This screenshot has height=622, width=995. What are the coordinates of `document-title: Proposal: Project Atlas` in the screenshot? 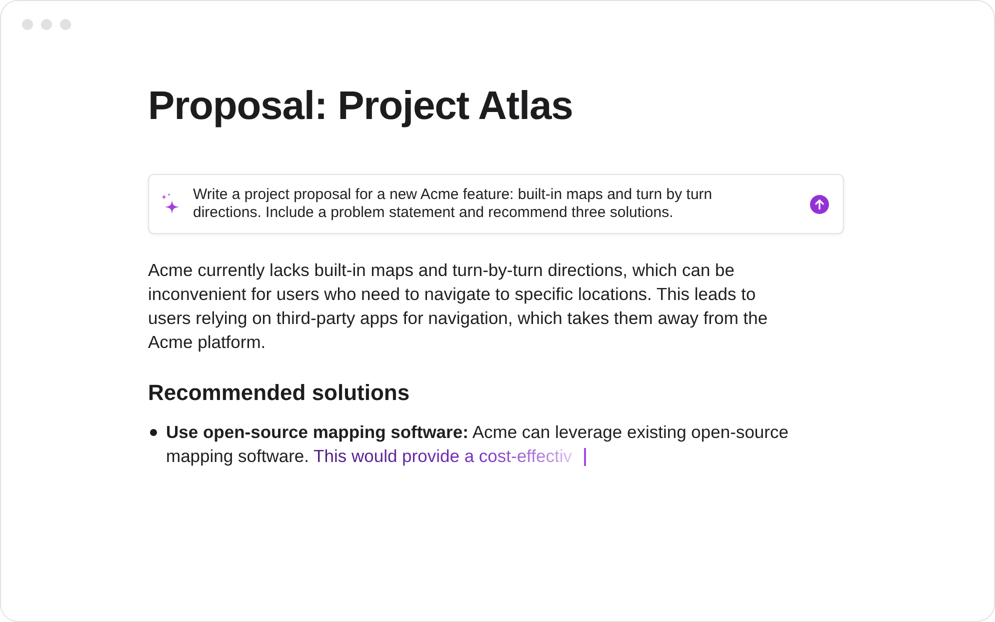 It's located at (360, 106).